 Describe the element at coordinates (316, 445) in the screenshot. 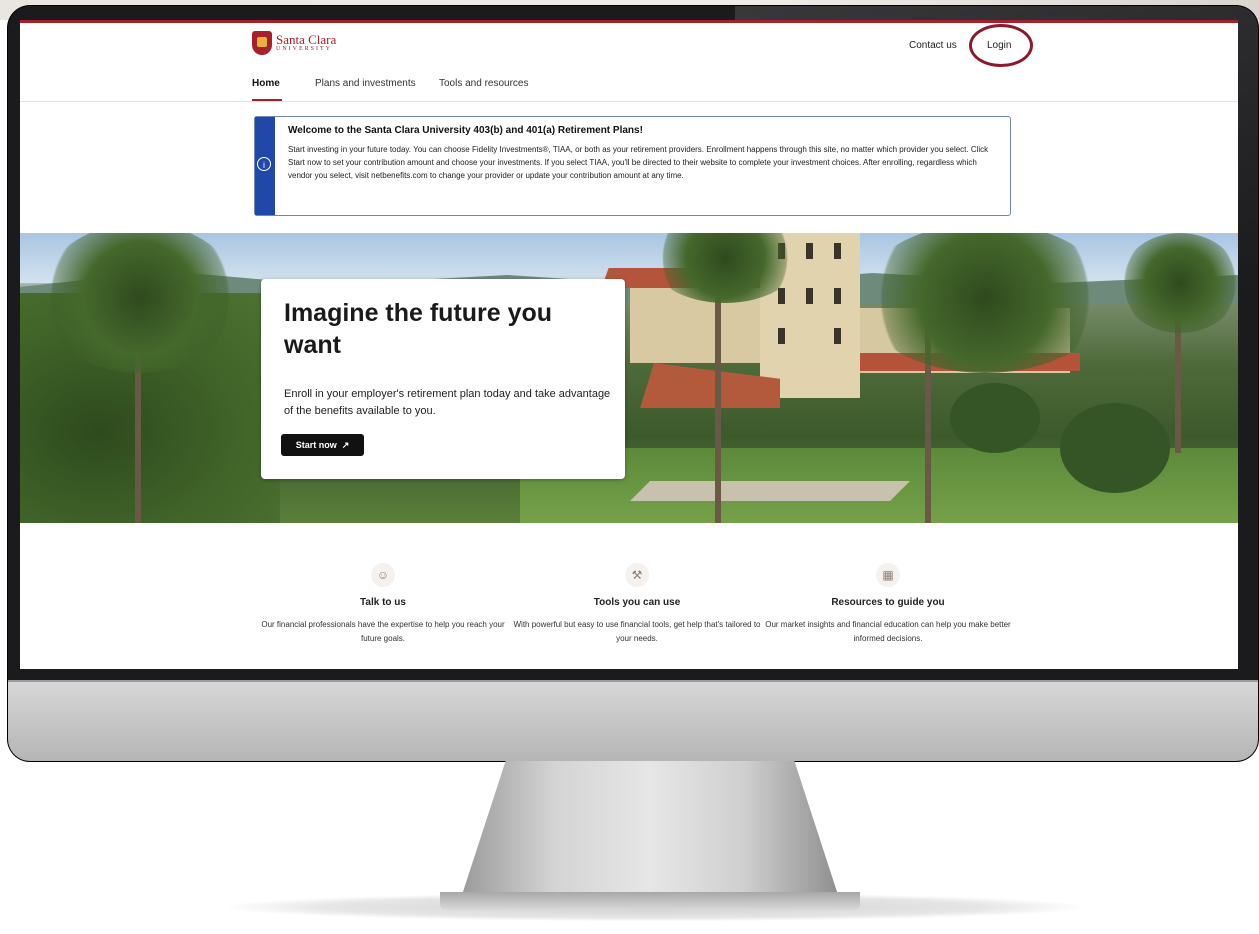

I see `start-now-label: Start now` at that location.